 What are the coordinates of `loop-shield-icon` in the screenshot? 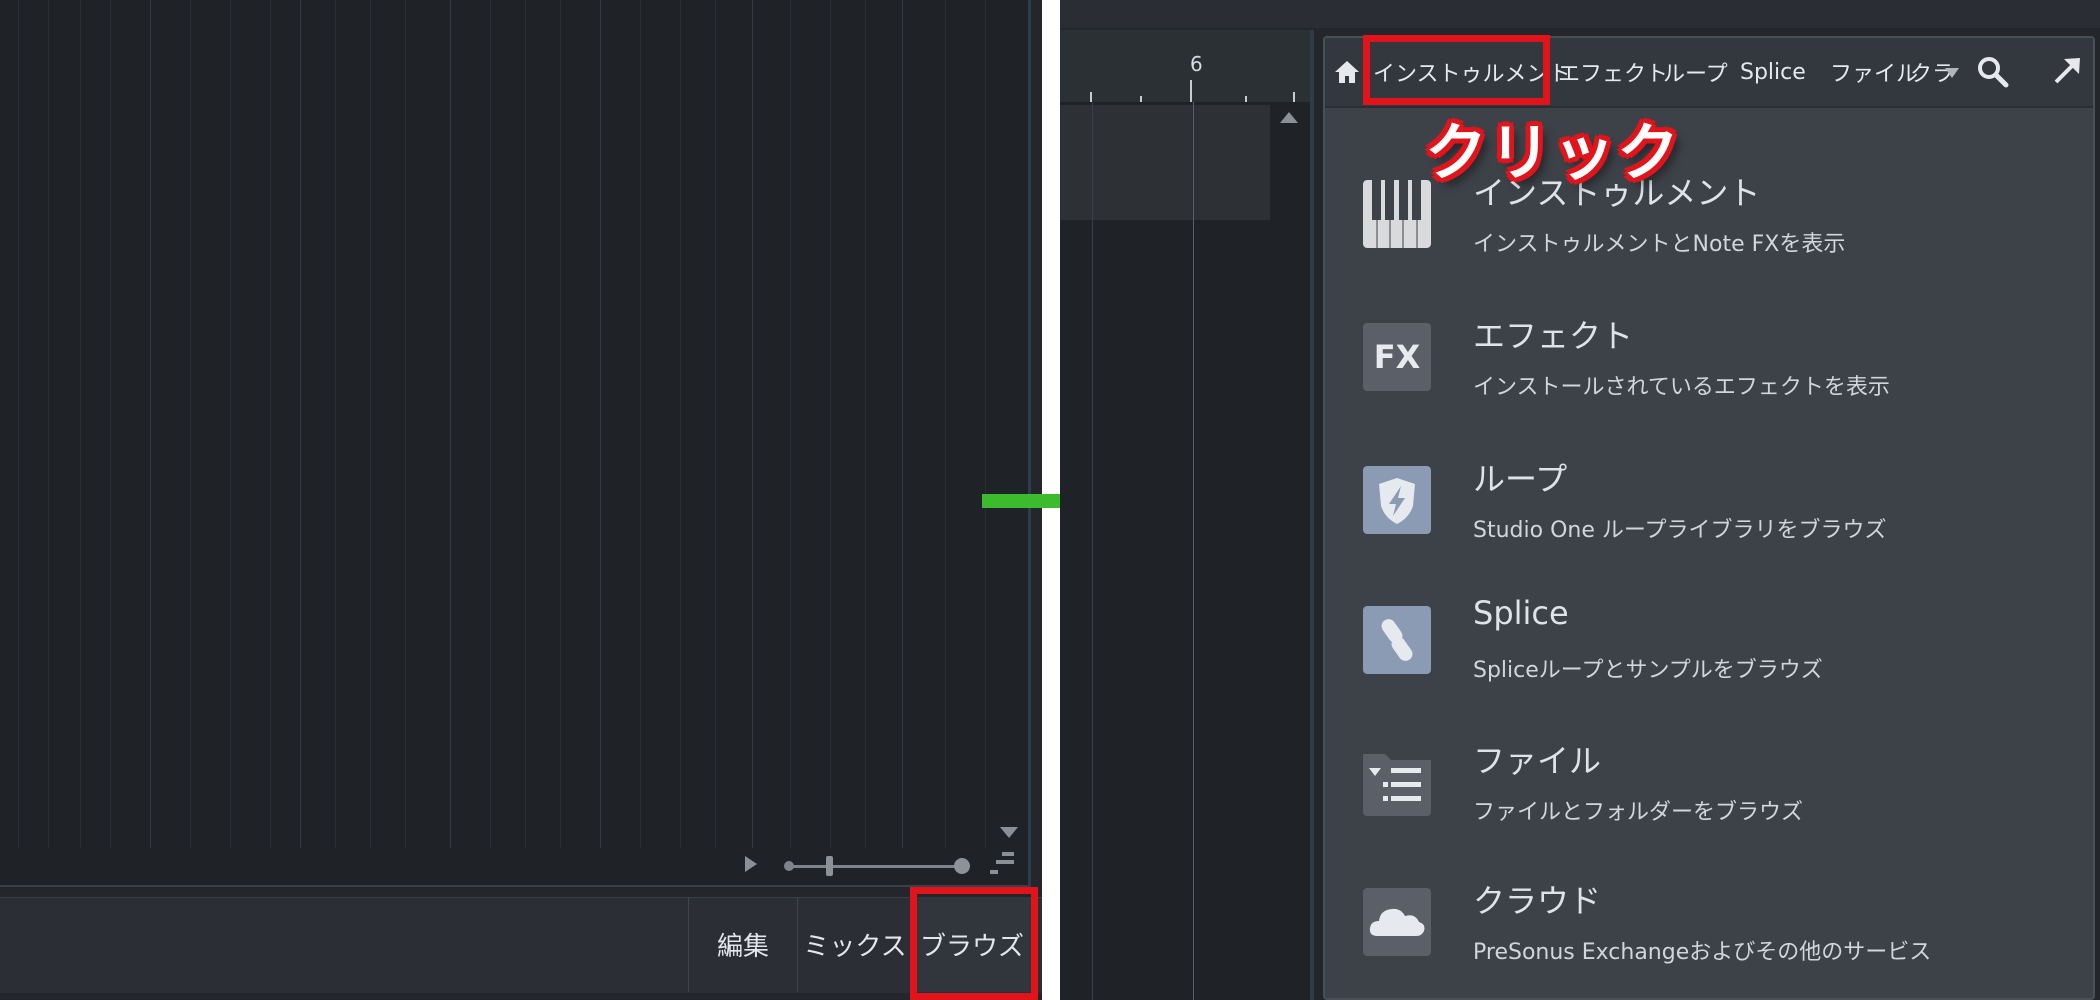 It's located at (1397, 500).